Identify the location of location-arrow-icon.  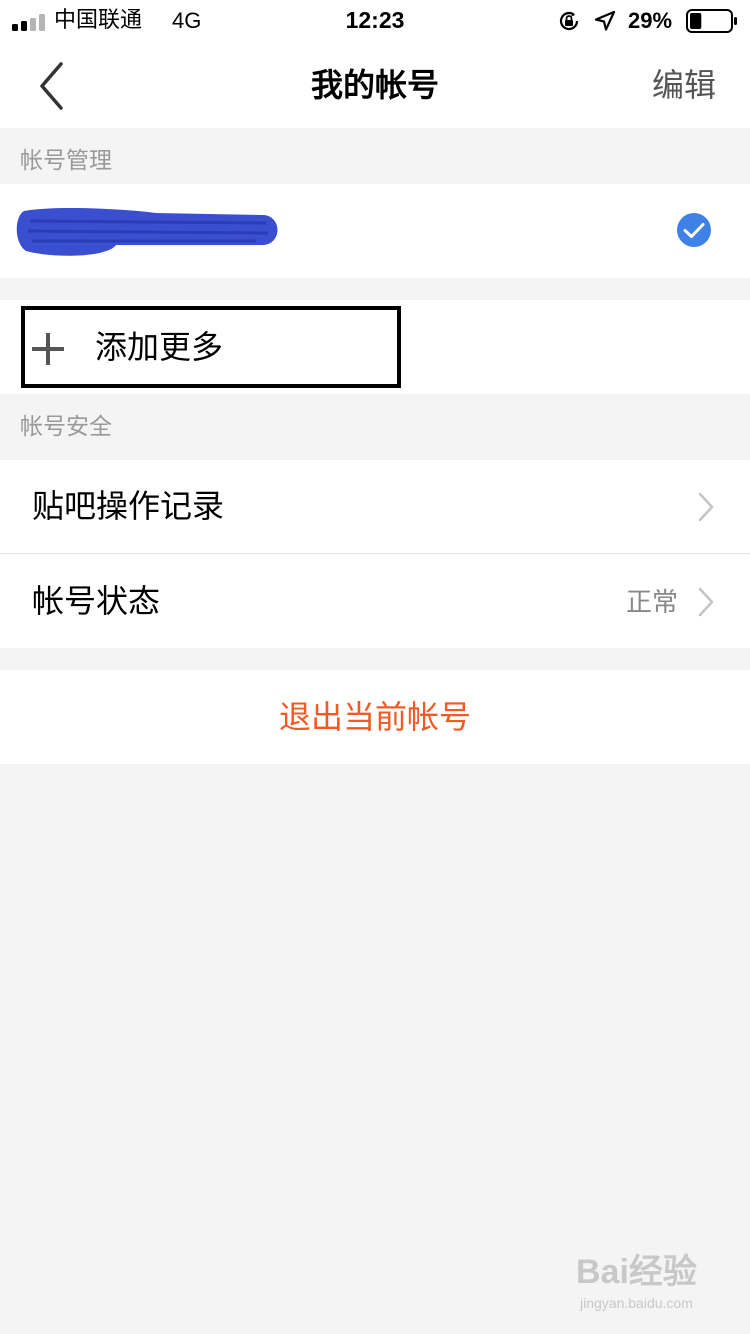
(605, 20).